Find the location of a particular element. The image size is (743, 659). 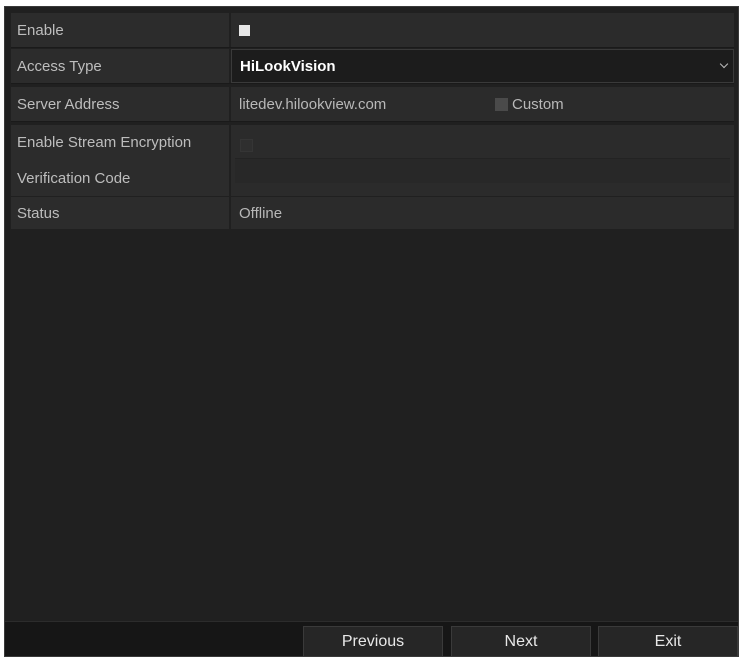

enable-label: Enable is located at coordinates (120, 30).